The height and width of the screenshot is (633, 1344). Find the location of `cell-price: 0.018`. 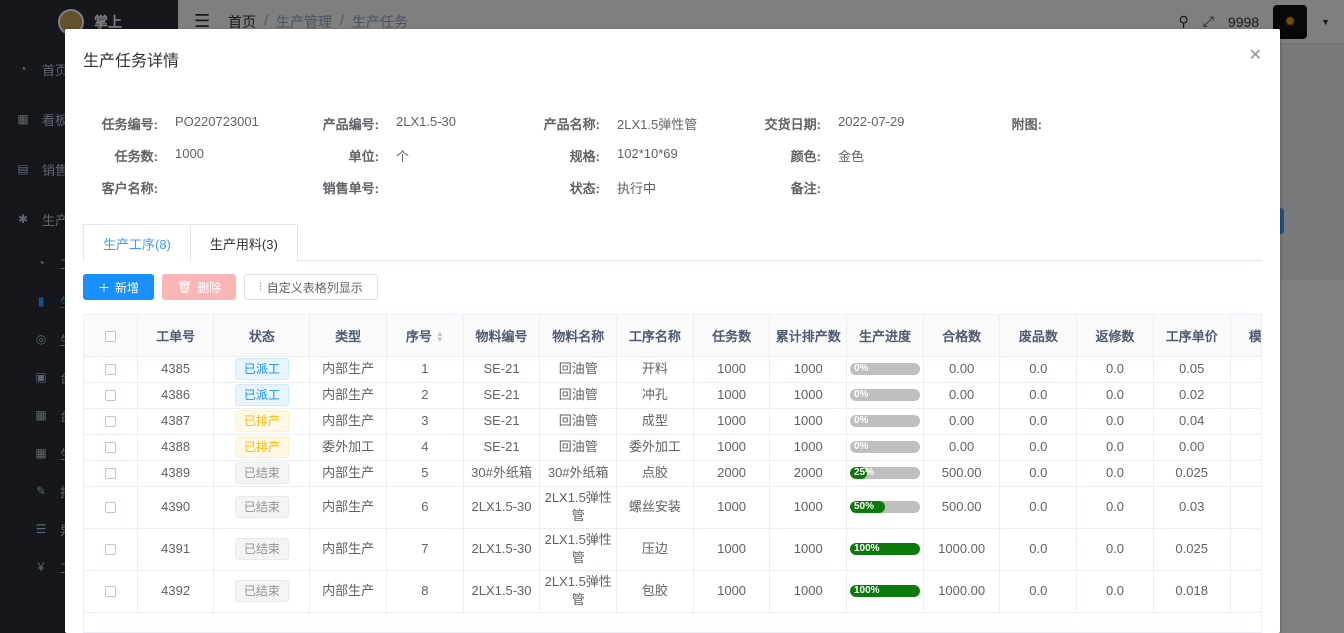

cell-price: 0.018 is located at coordinates (1192, 591).